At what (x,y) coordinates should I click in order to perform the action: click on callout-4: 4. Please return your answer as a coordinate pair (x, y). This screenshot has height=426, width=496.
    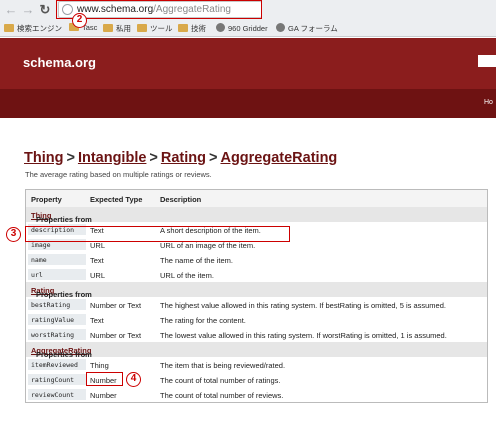
    Looking at the image, I should click on (133, 379).